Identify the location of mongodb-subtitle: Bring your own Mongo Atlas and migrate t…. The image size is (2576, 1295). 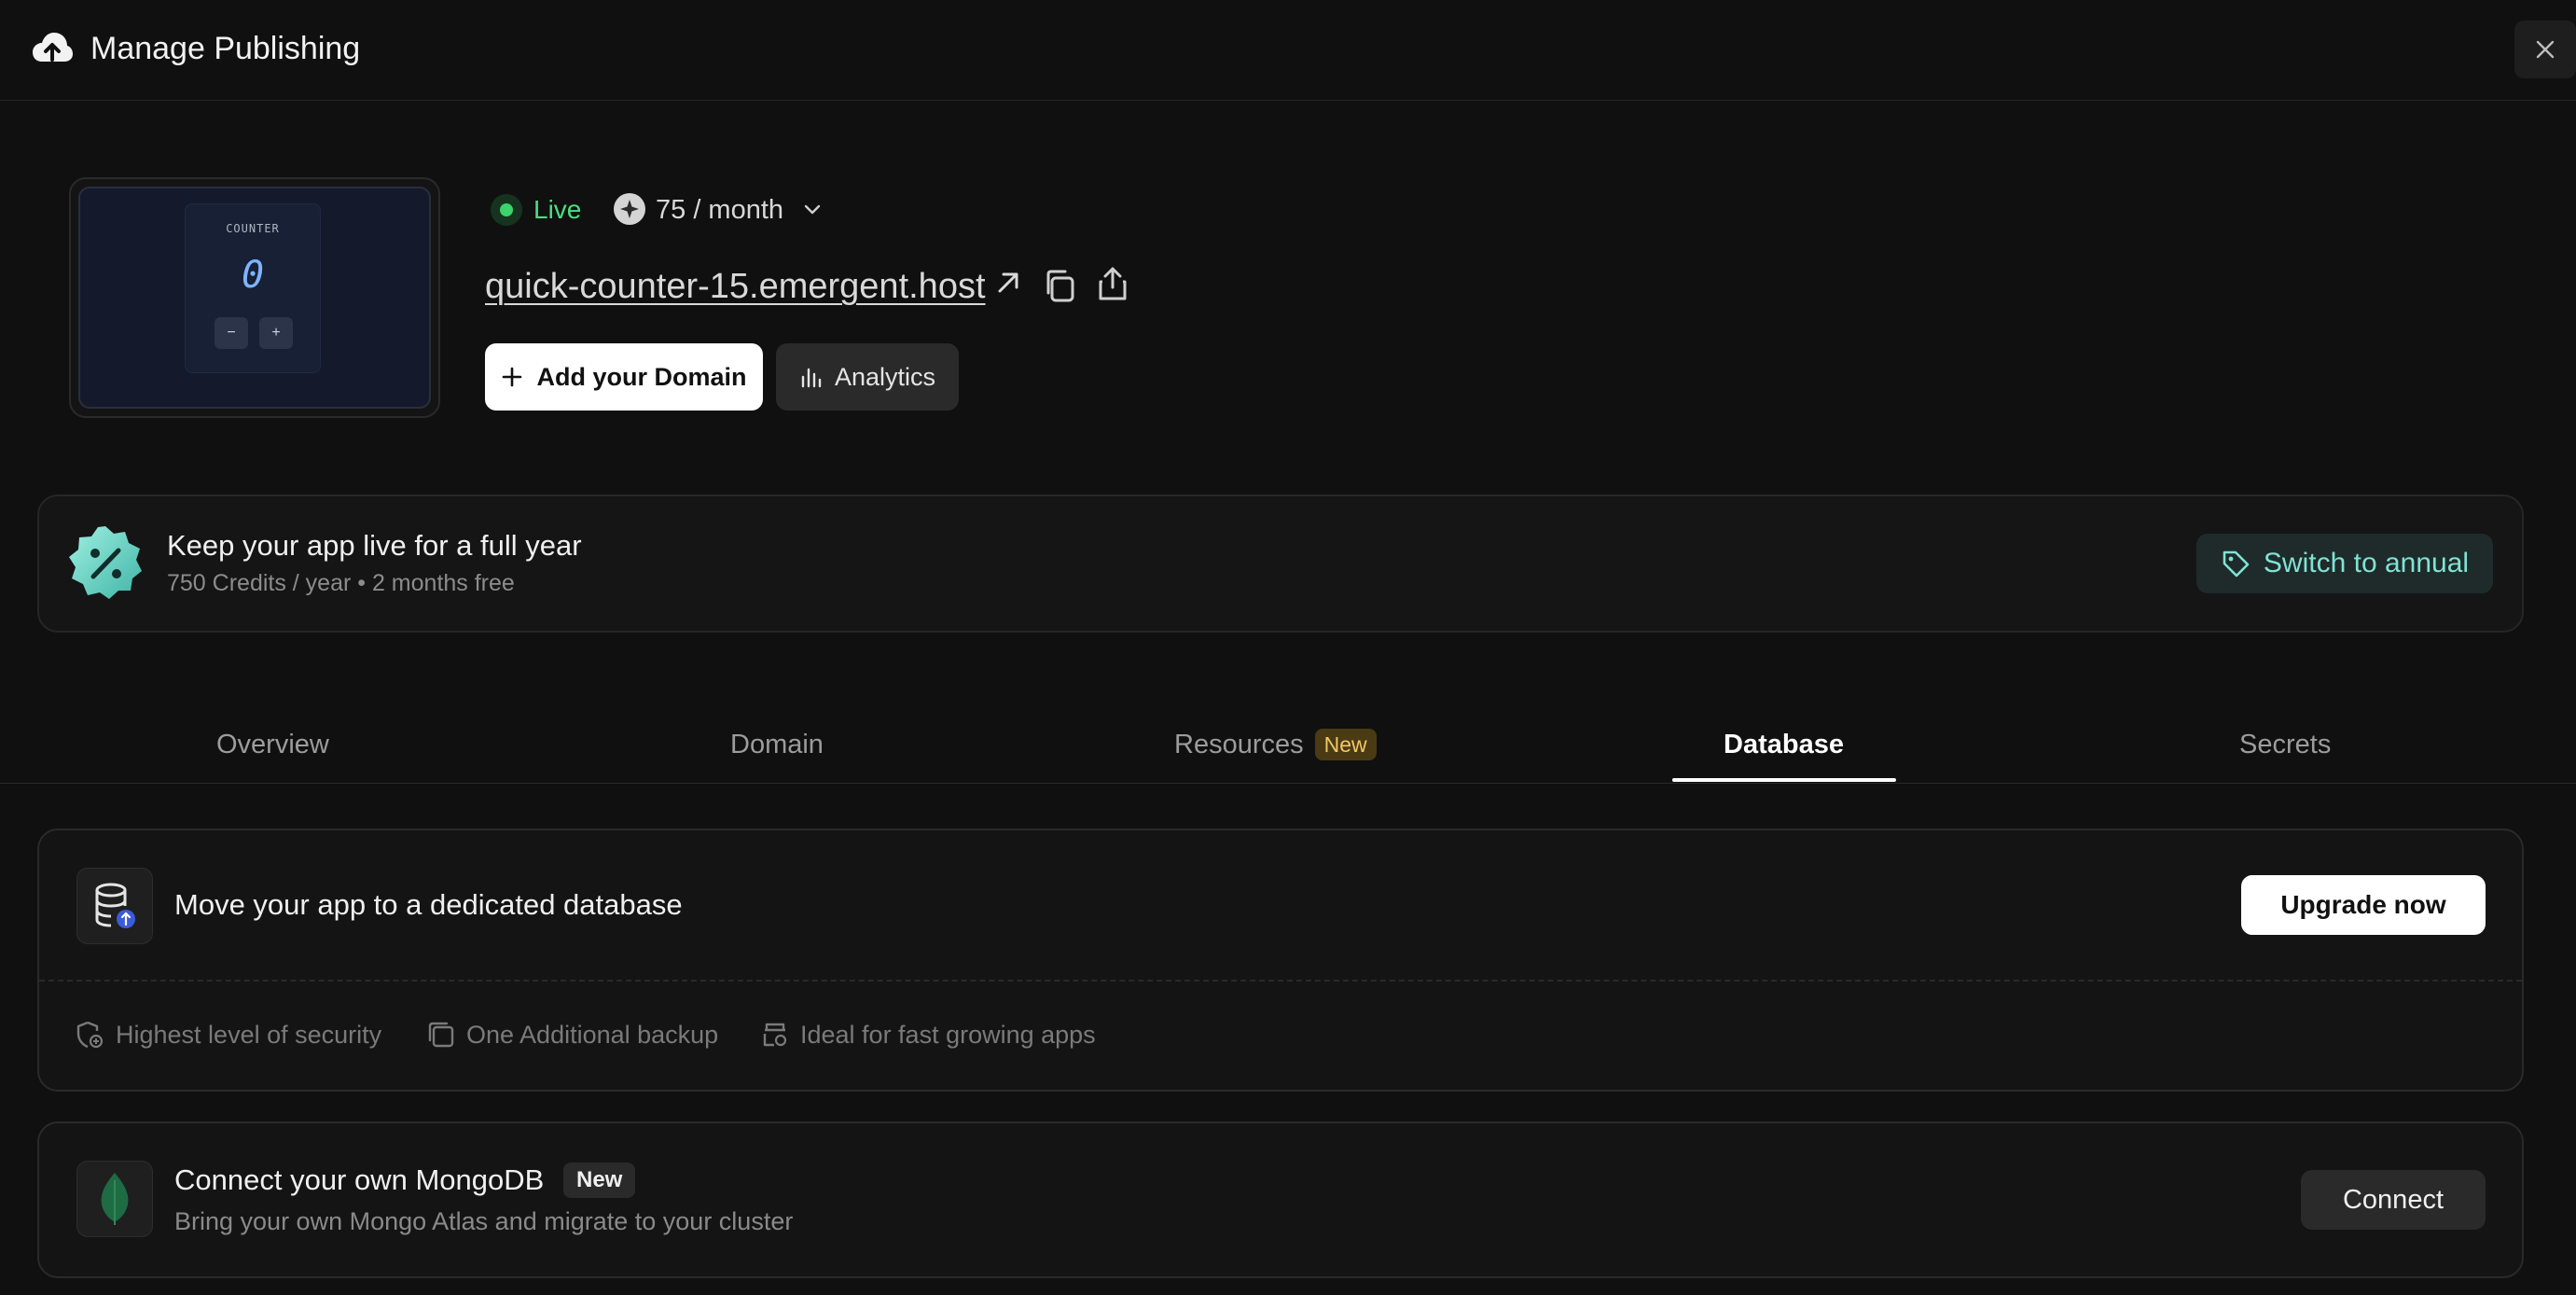
(484, 1221).